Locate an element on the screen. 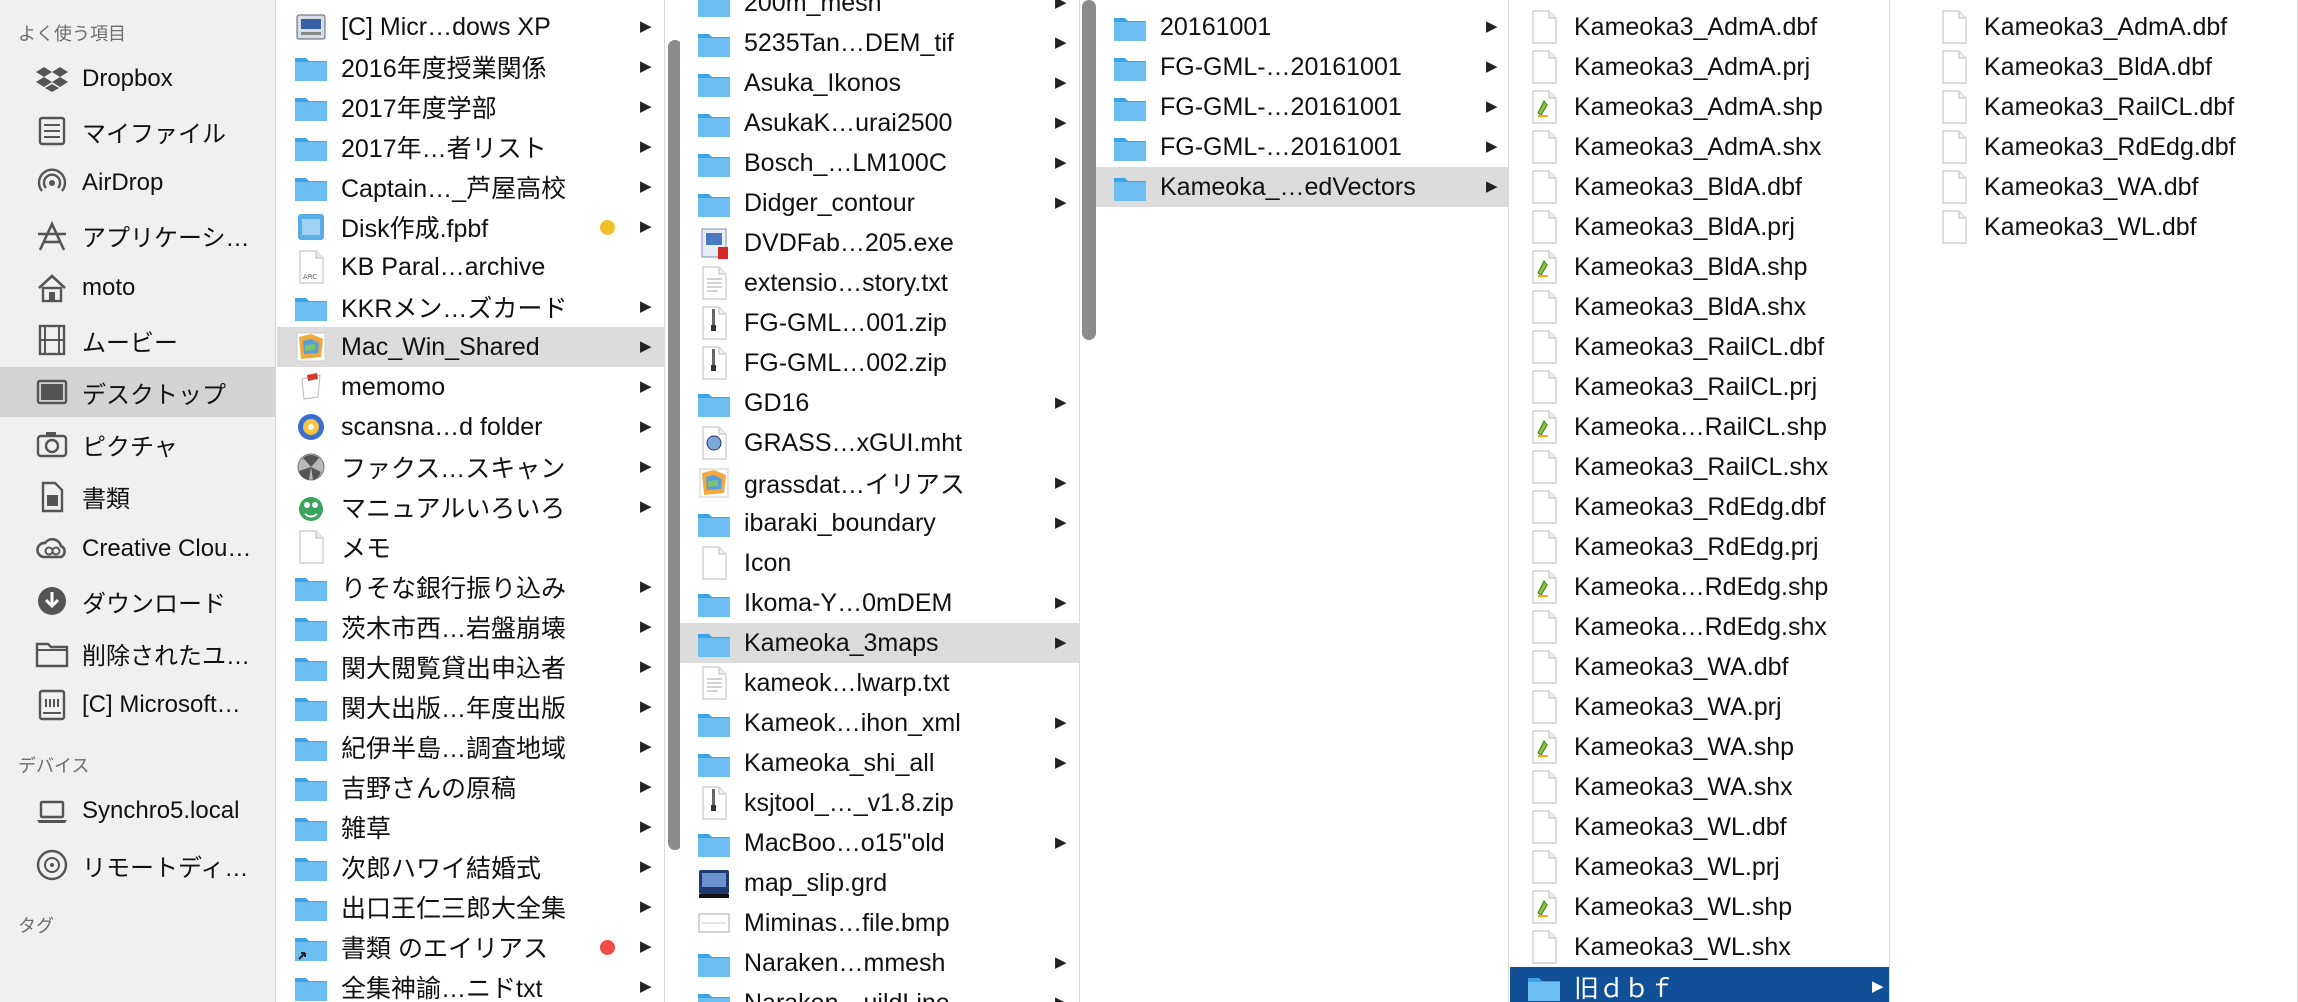  file-row: ksjtool_…_v1.8.zip is located at coordinates (879, 803).